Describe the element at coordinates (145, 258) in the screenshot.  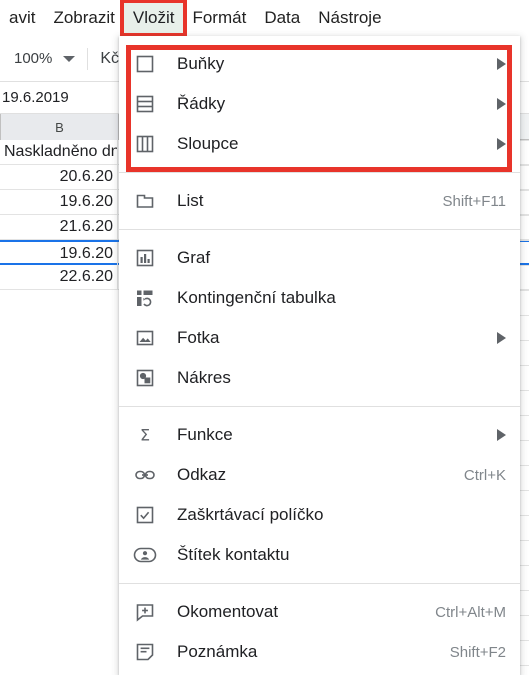
I see `chart-icon` at that location.